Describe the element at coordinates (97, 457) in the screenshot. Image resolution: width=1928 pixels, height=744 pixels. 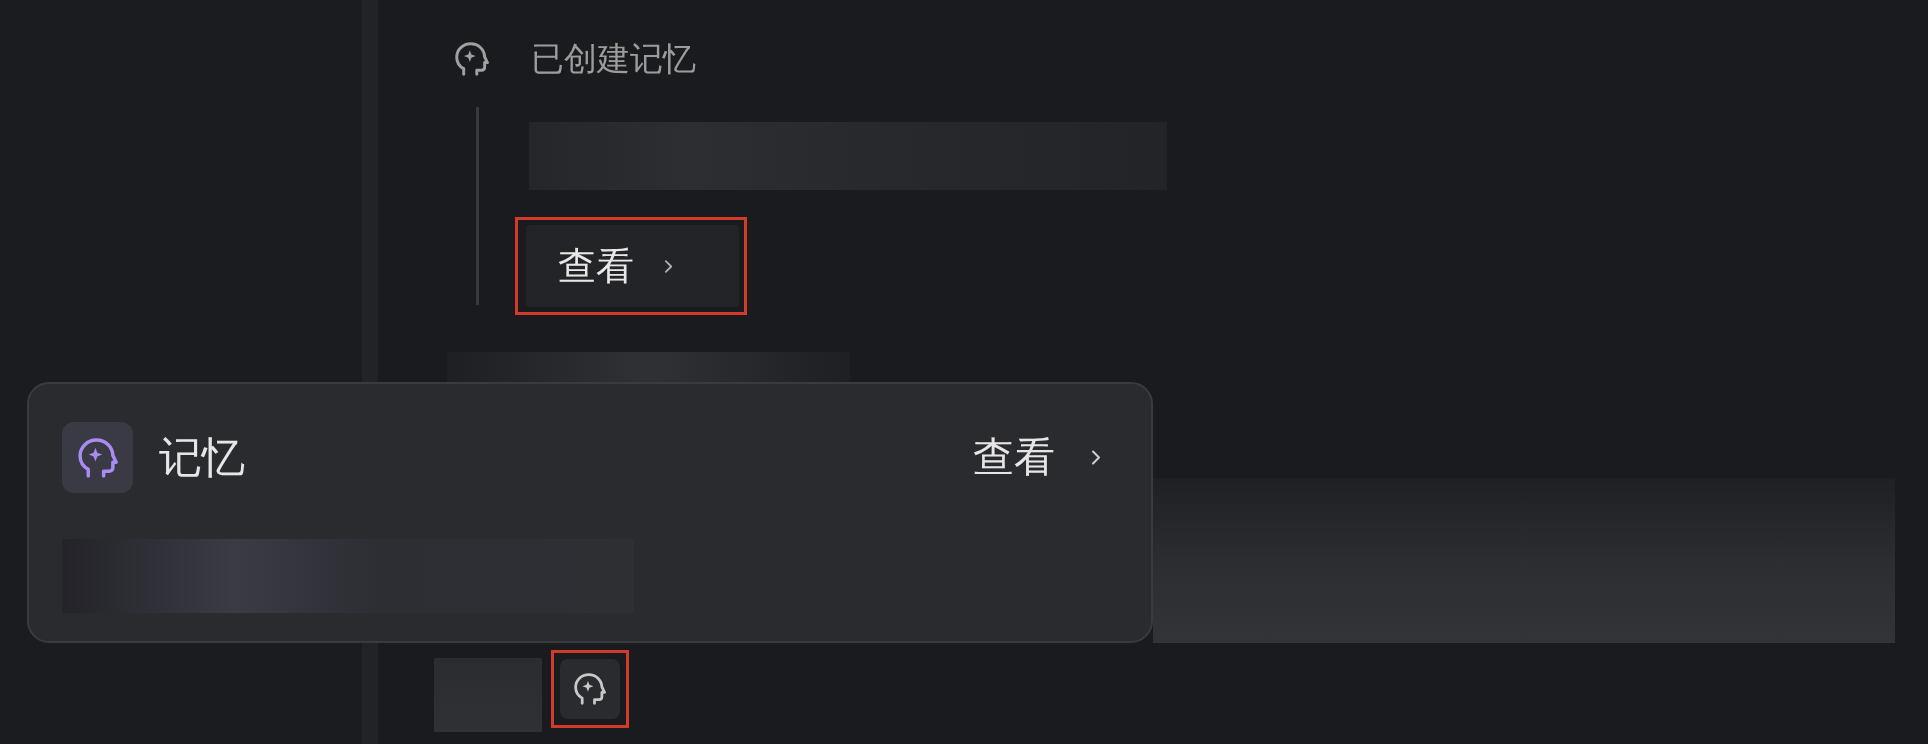
I see `memory-icon` at that location.